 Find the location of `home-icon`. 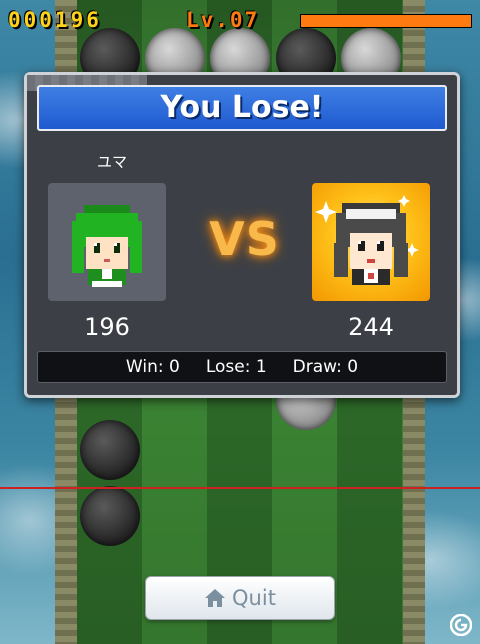

home-icon is located at coordinates (215, 598).